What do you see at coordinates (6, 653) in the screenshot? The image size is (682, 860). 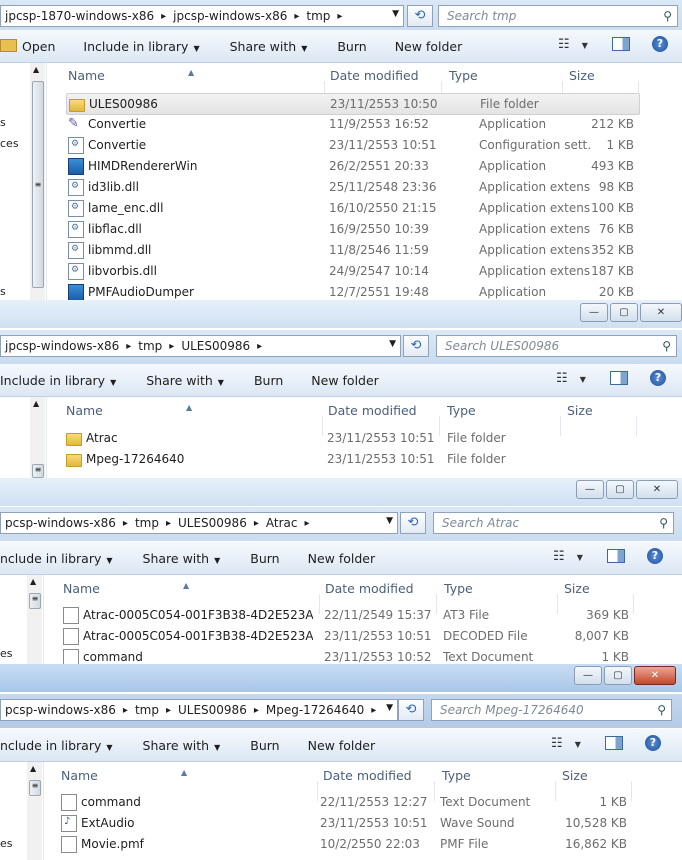 I see `nav-item-fragment: es` at bounding box center [6, 653].